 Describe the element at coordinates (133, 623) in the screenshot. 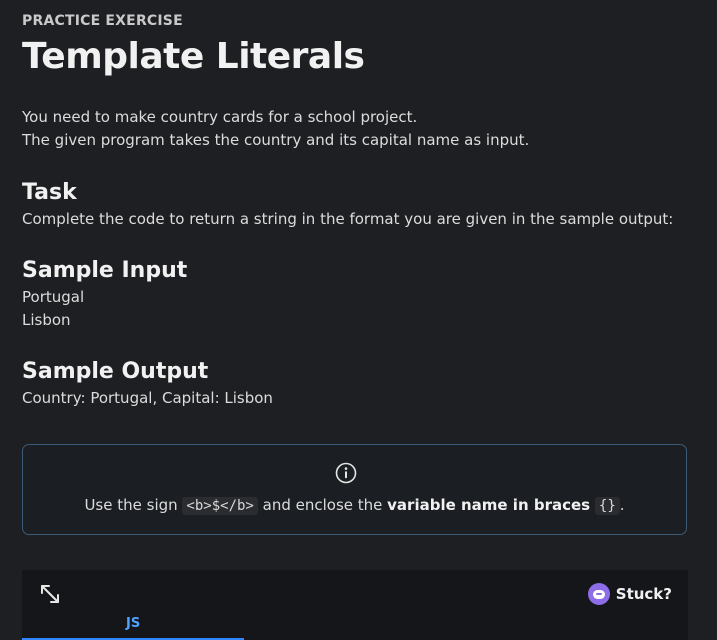

I see `tab-js-label: JS` at that location.